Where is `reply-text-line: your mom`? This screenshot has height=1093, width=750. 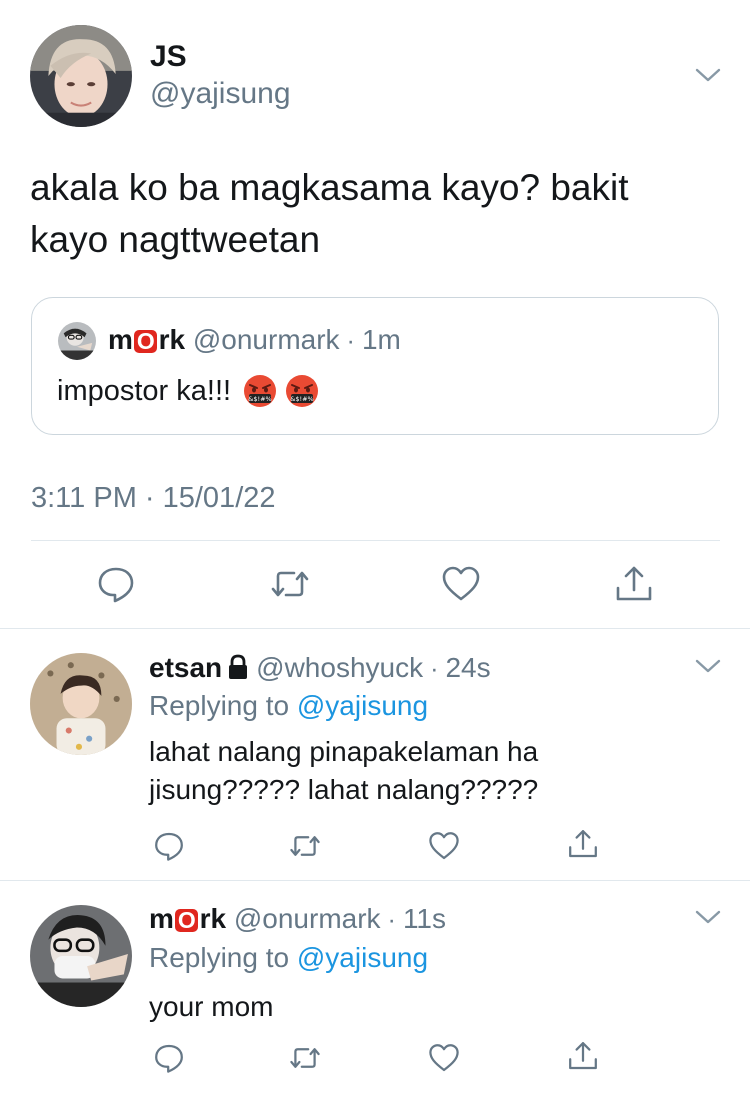
reply-text-line: your mom is located at coordinates (211, 1006).